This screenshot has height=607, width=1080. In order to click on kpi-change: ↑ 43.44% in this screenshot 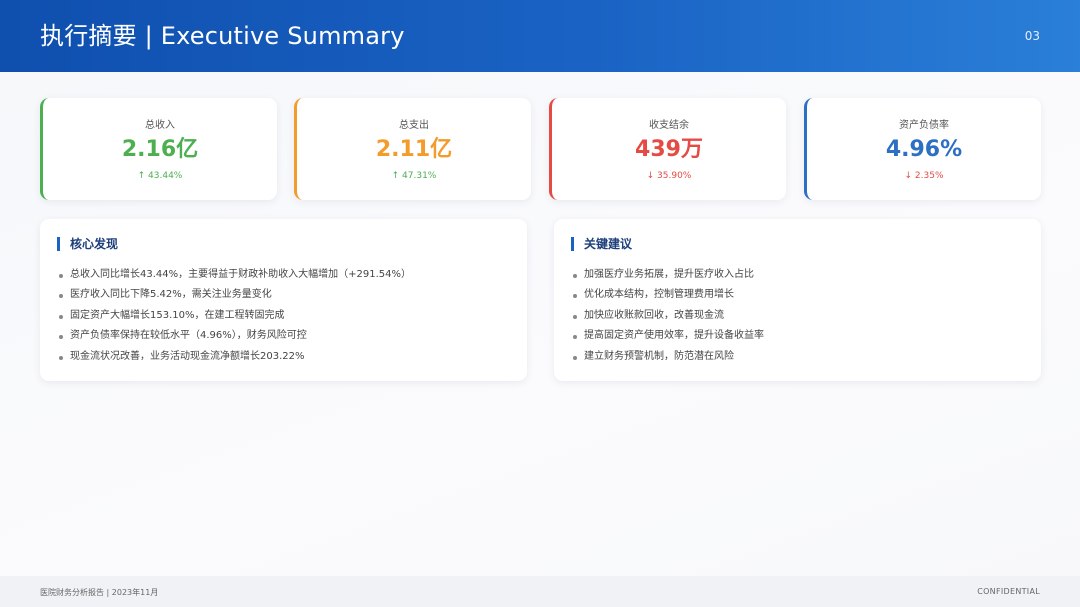, I will do `click(160, 176)`.